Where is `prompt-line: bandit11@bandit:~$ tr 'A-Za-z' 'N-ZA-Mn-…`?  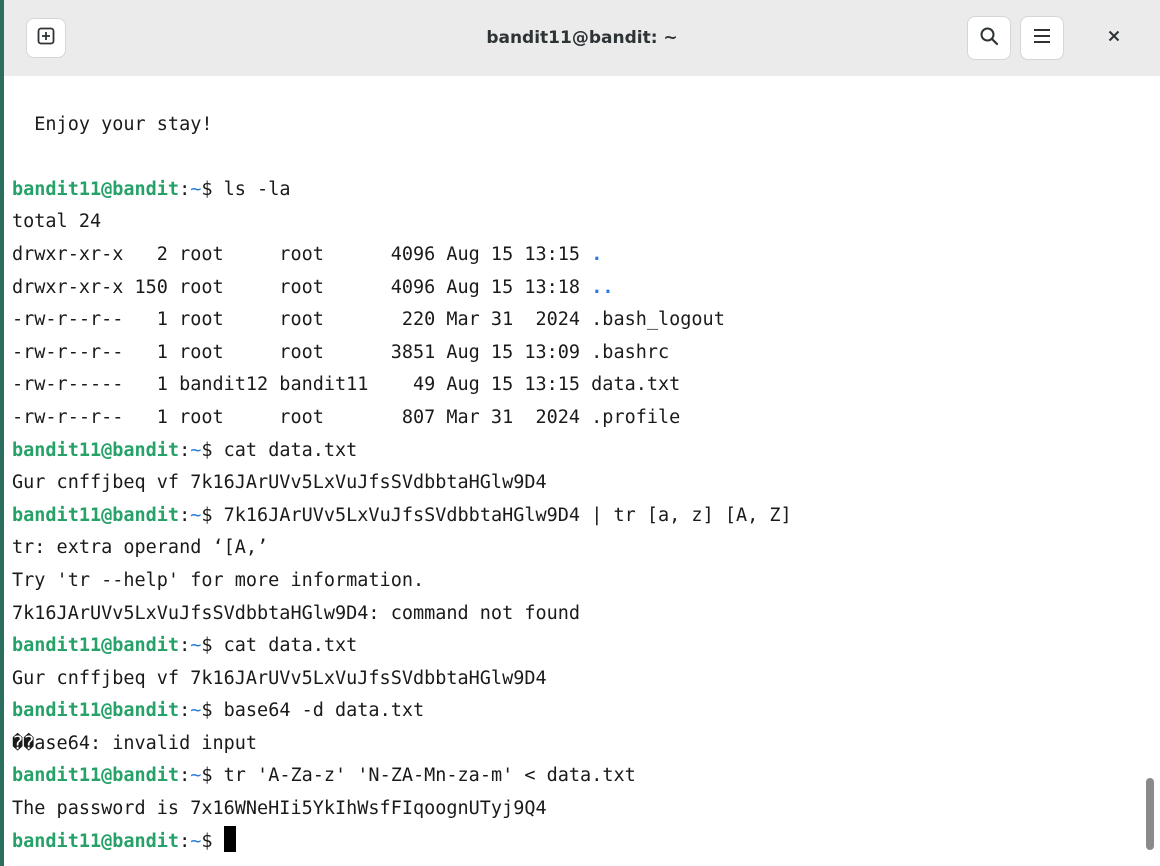 prompt-line: bandit11@bandit:~$ tr 'A-Za-z' 'N-ZA-Mn-… is located at coordinates (575, 776).